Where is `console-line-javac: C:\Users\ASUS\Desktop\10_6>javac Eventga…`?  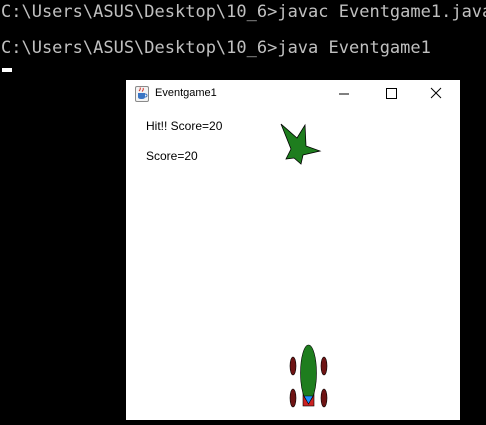 console-line-javac: C:\Users\ASUS\Desktop\10_6>javac Eventga… is located at coordinates (243, 12).